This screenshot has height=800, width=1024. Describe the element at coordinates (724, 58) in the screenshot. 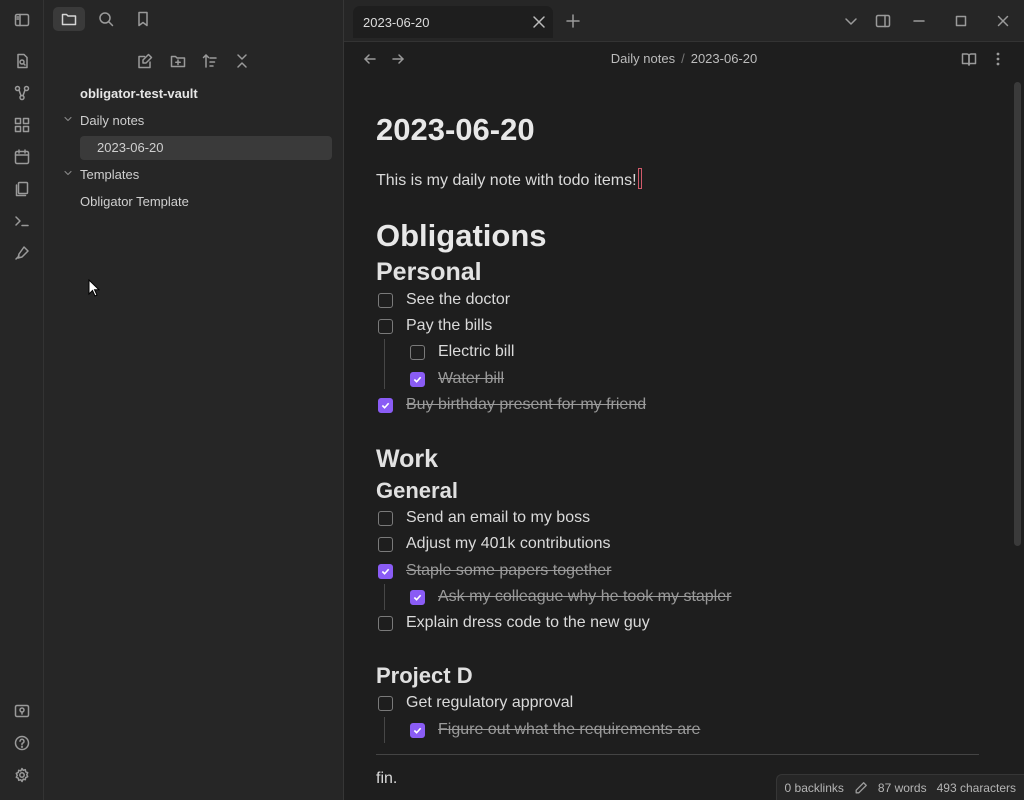

I see `breadcrumb-file: 2023-06-20` at that location.